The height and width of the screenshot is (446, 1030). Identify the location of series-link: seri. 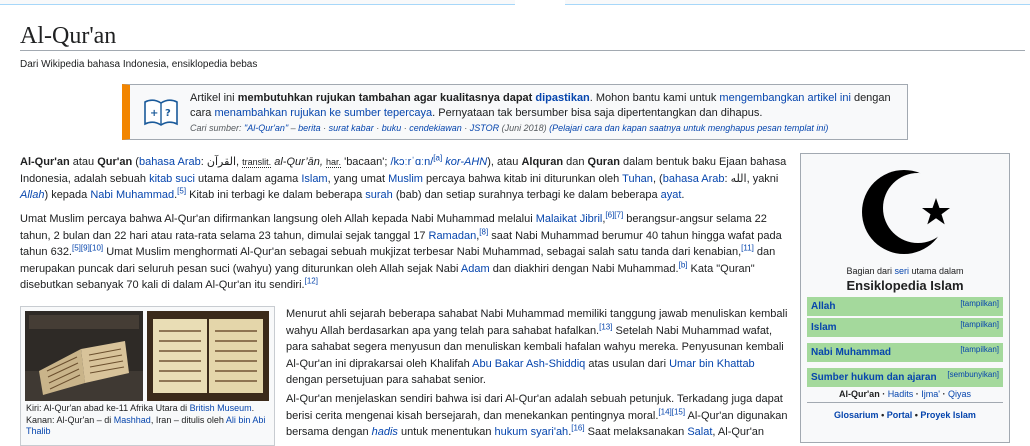
(902, 271).